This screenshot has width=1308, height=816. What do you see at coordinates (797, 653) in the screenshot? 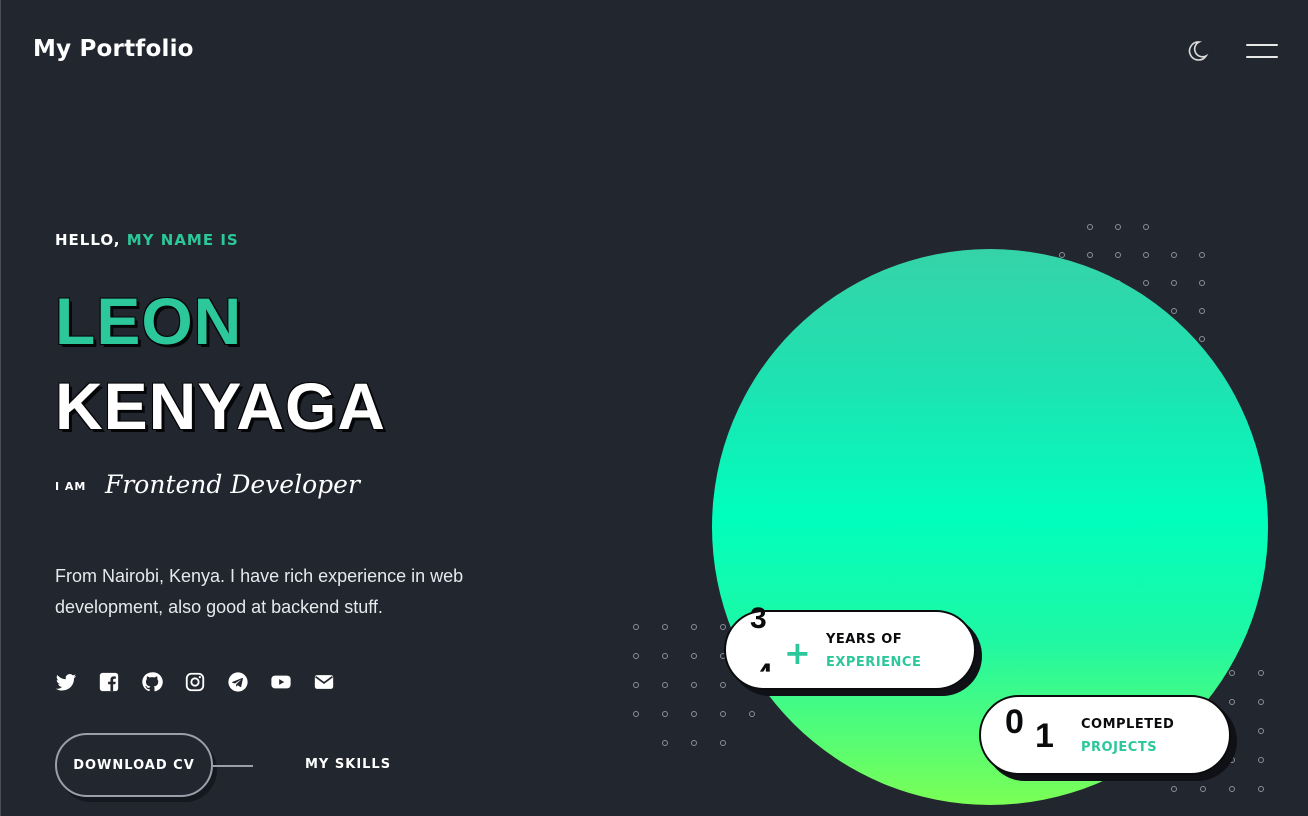
I see `plus-icon: +` at bounding box center [797, 653].